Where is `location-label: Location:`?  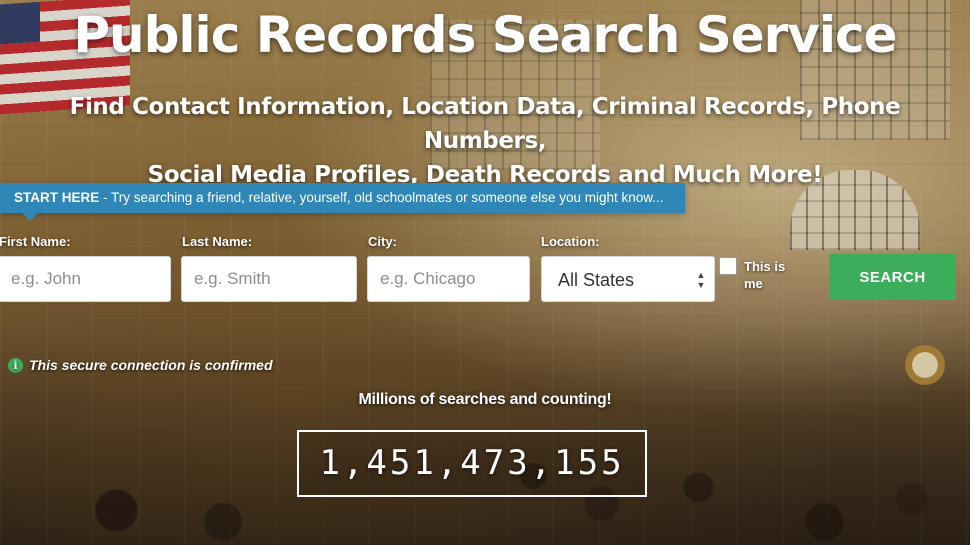 location-label: Location: is located at coordinates (570, 241).